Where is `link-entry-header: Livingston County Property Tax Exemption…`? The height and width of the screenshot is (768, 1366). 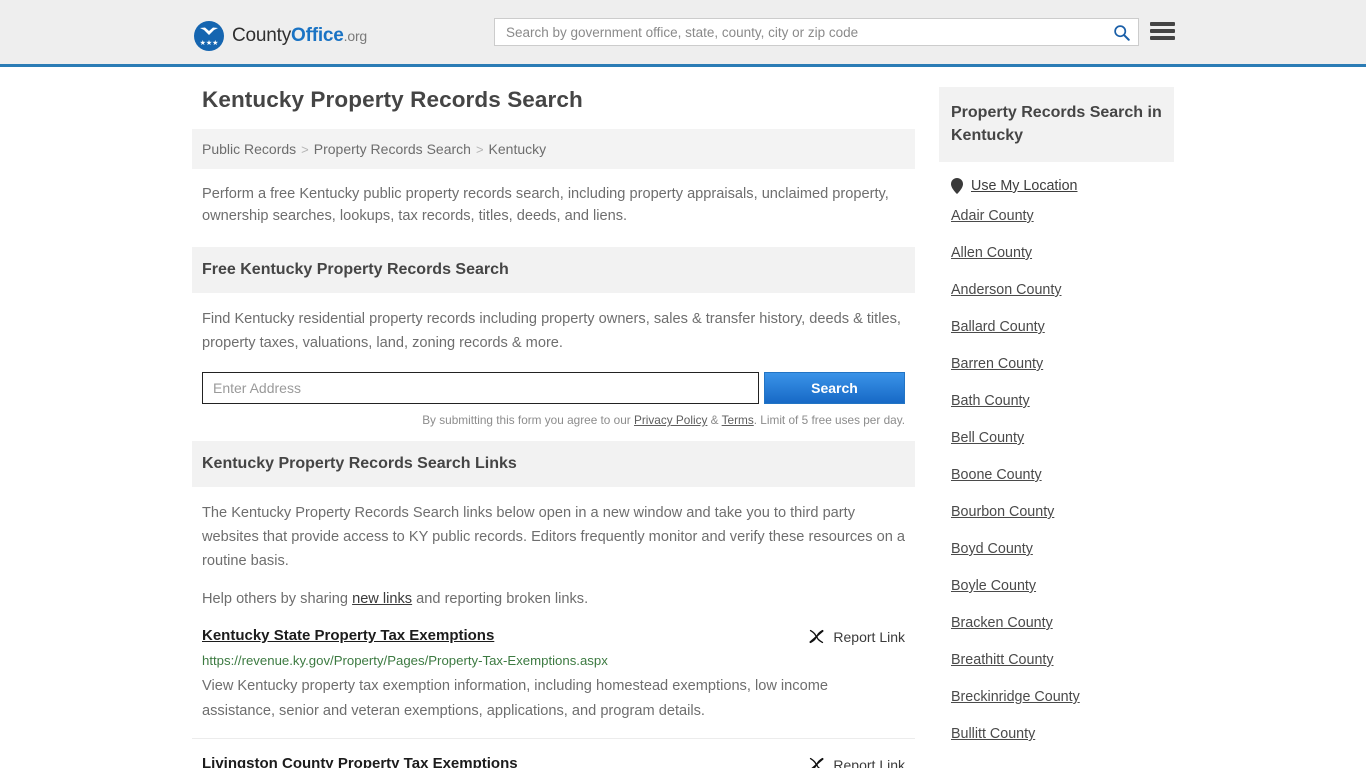 link-entry-header: Livingston County Property Tax Exemption… is located at coordinates (553, 761).